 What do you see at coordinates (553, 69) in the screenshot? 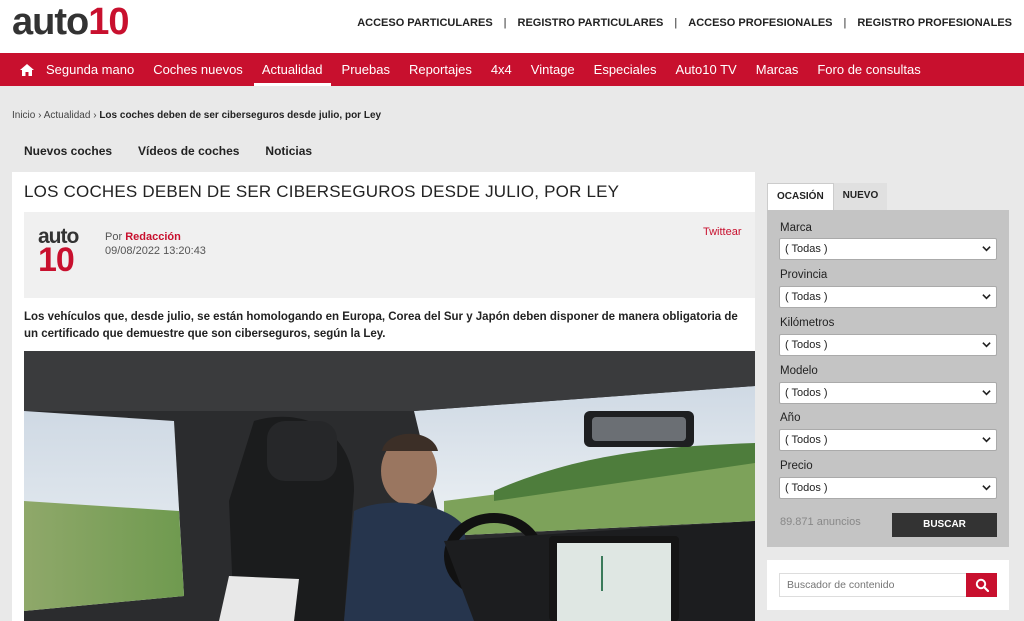
I see `nav-vintage: Vintage` at bounding box center [553, 69].